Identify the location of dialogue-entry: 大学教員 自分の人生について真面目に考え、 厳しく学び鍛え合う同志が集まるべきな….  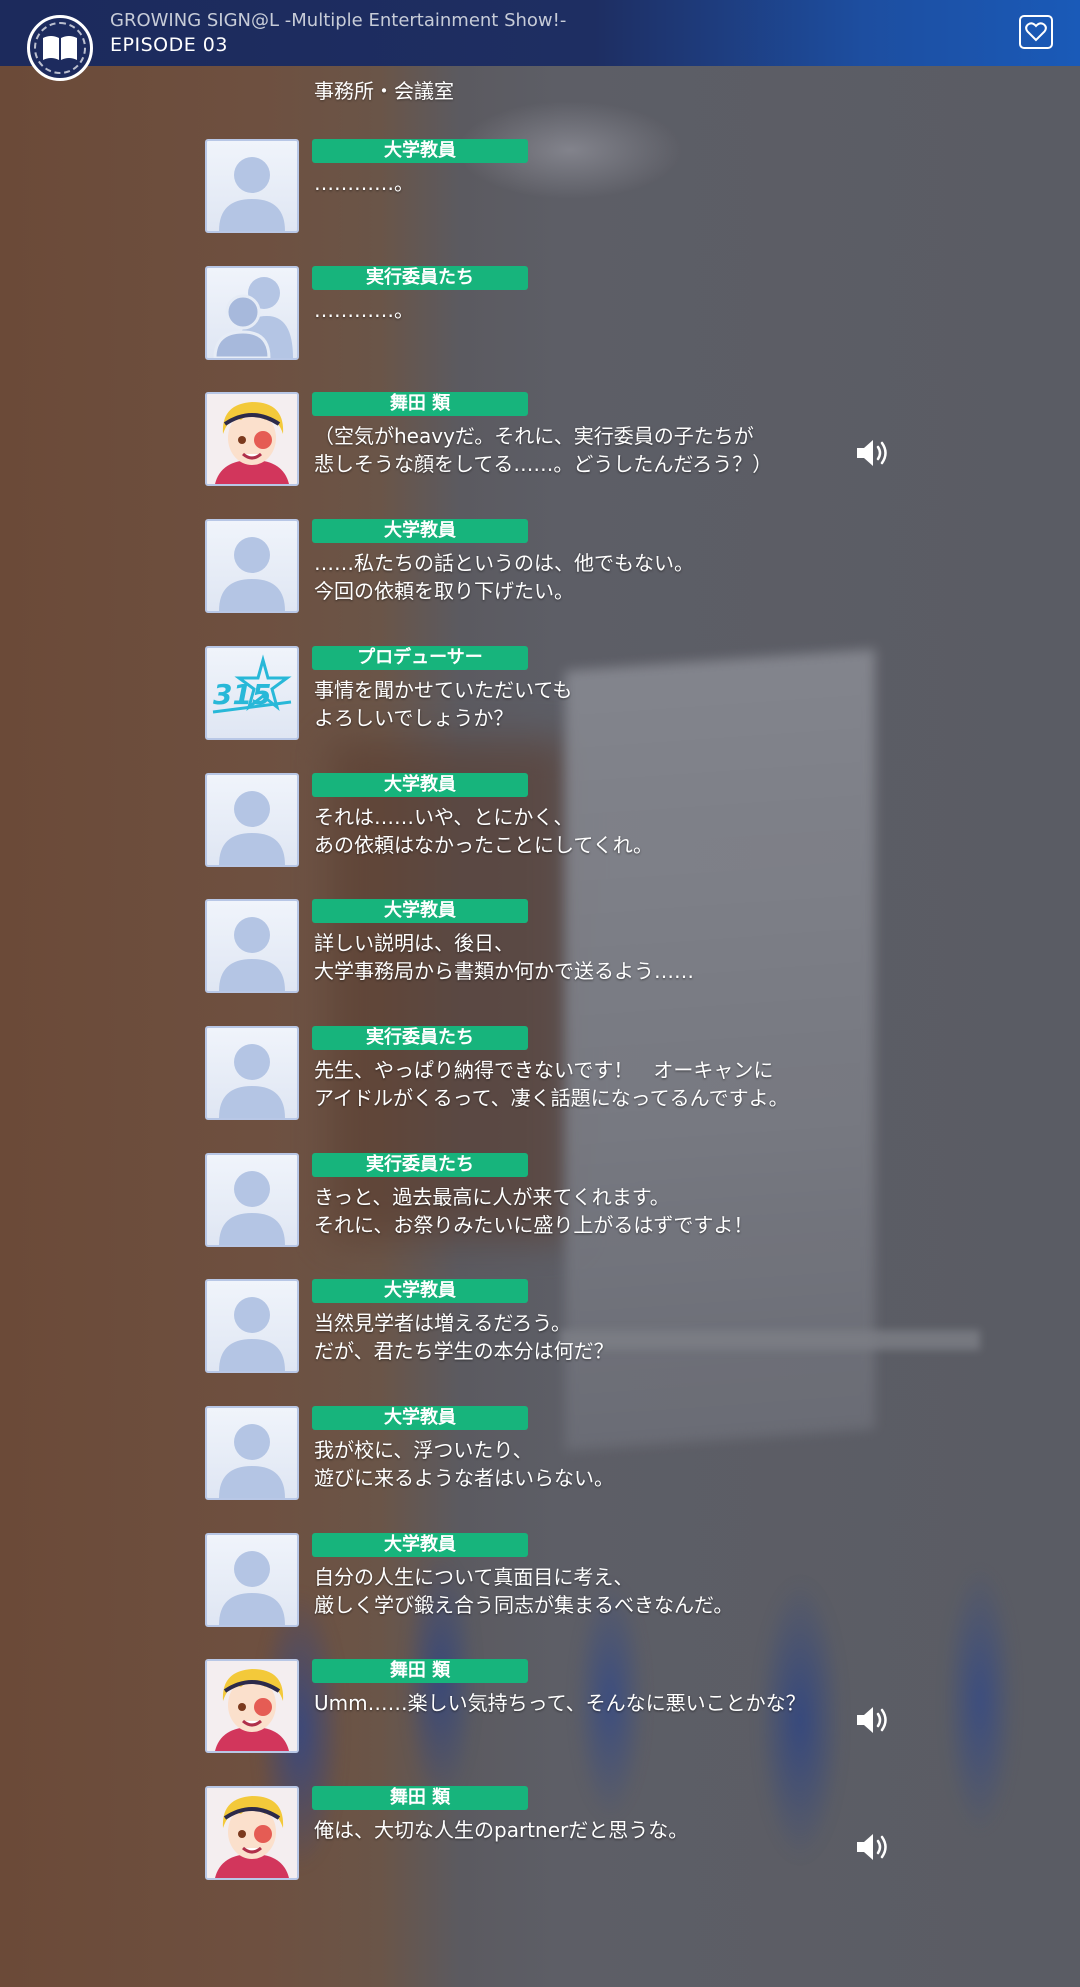
(540, 1583).